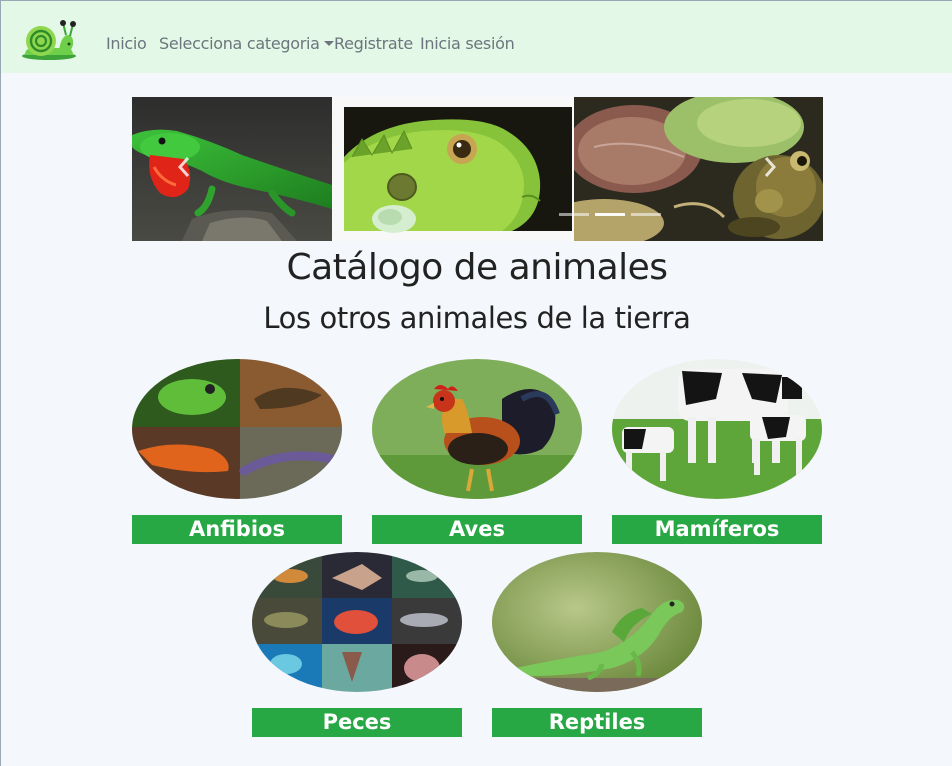 This screenshot has height=766, width=952. I want to click on image-carousel, so click(477, 169).